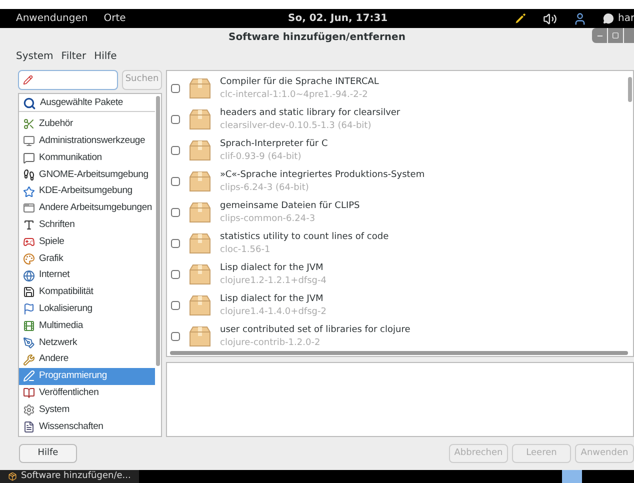 The width and height of the screenshot is (634, 483). I want to click on category-item: Zubehör, so click(87, 124).